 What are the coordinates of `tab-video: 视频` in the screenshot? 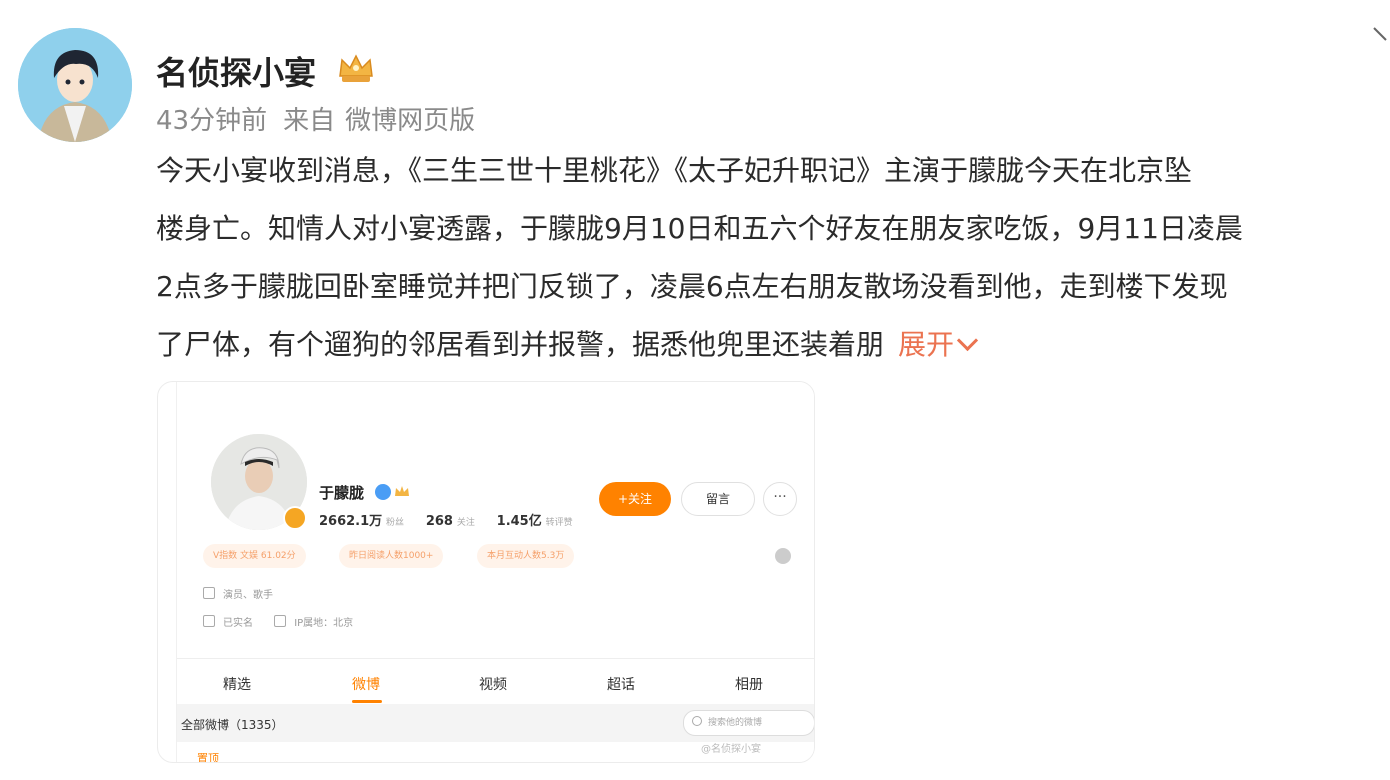 It's located at (493, 685).